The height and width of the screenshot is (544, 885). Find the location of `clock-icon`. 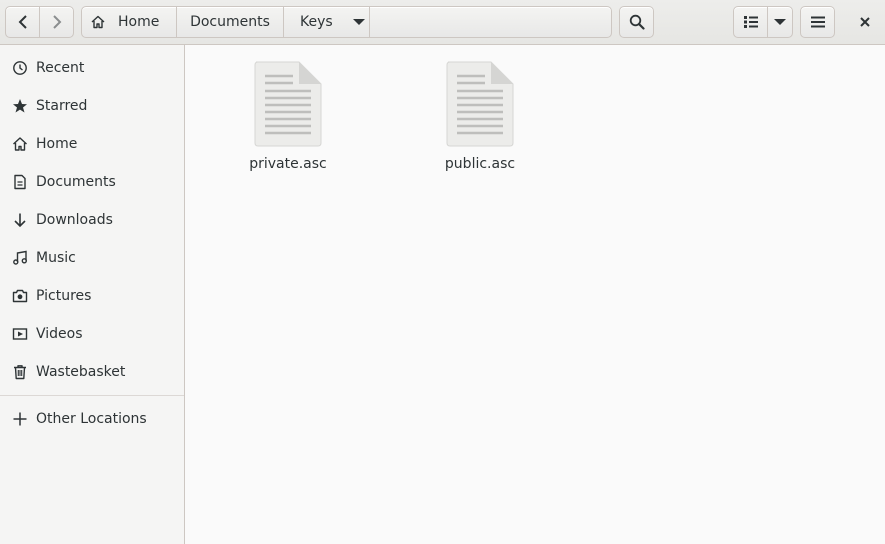

clock-icon is located at coordinates (20, 68).